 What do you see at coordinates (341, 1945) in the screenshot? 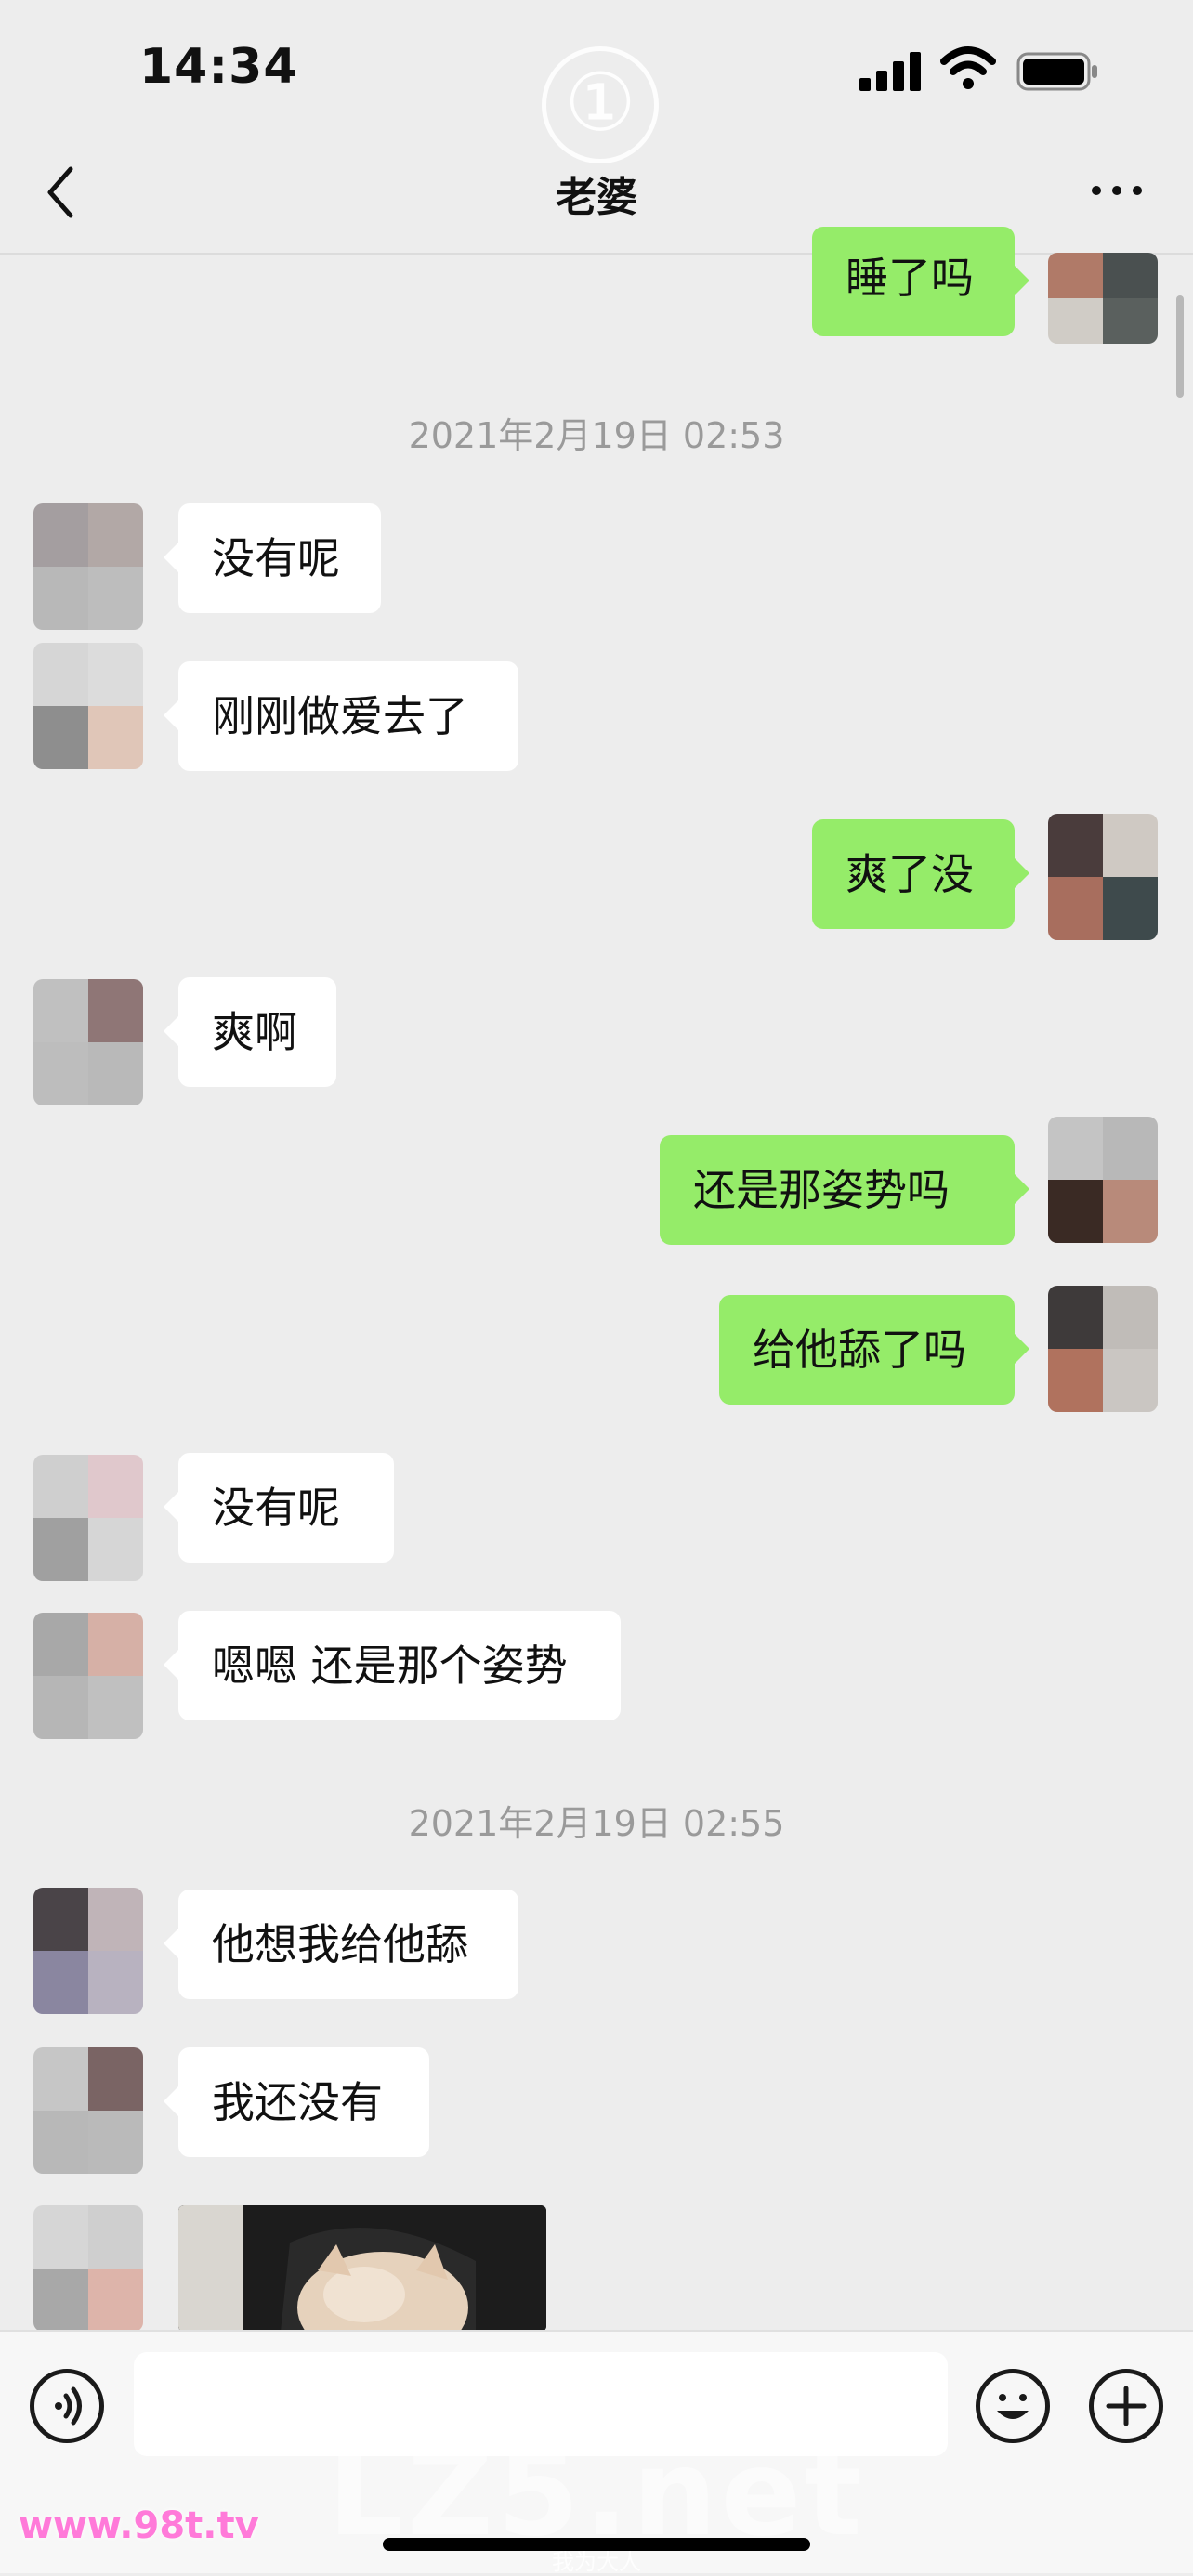
I see `message-bubble-incoming: 他想我给他舔` at bounding box center [341, 1945].